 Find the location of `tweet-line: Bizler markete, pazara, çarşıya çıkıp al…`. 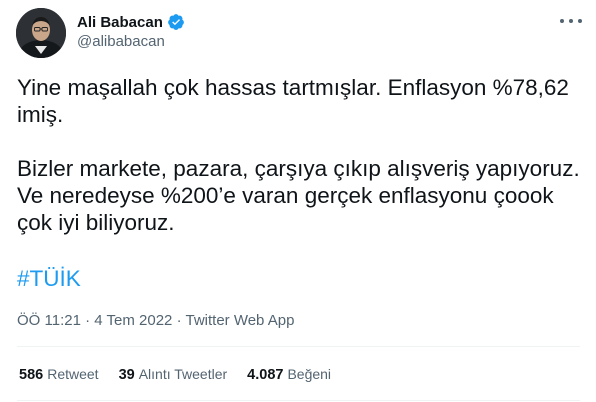

tweet-line: Bizler markete, pazara, çarşıya çıkıp al… is located at coordinates (298, 168).